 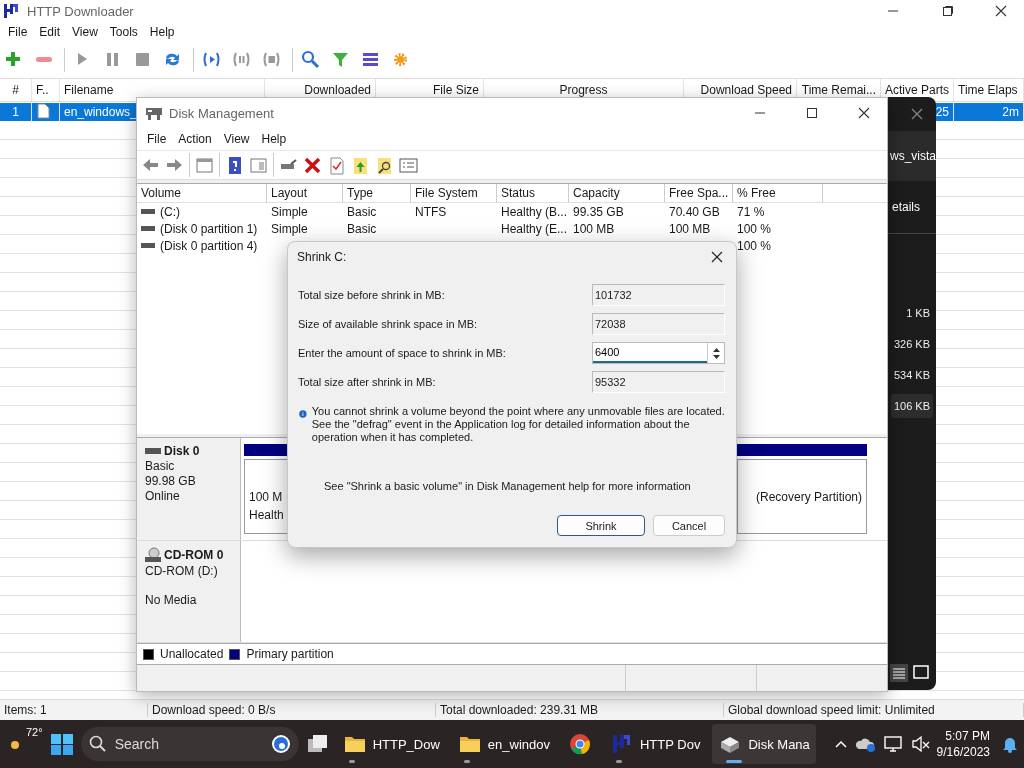 I want to click on file-size-text: 326 KB, so click(x=911, y=344).